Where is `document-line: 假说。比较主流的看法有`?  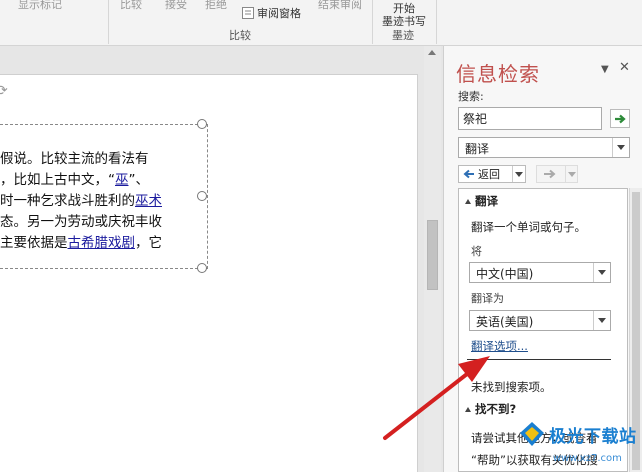
document-line: 假说。比较主流的看法有 is located at coordinates (81, 159).